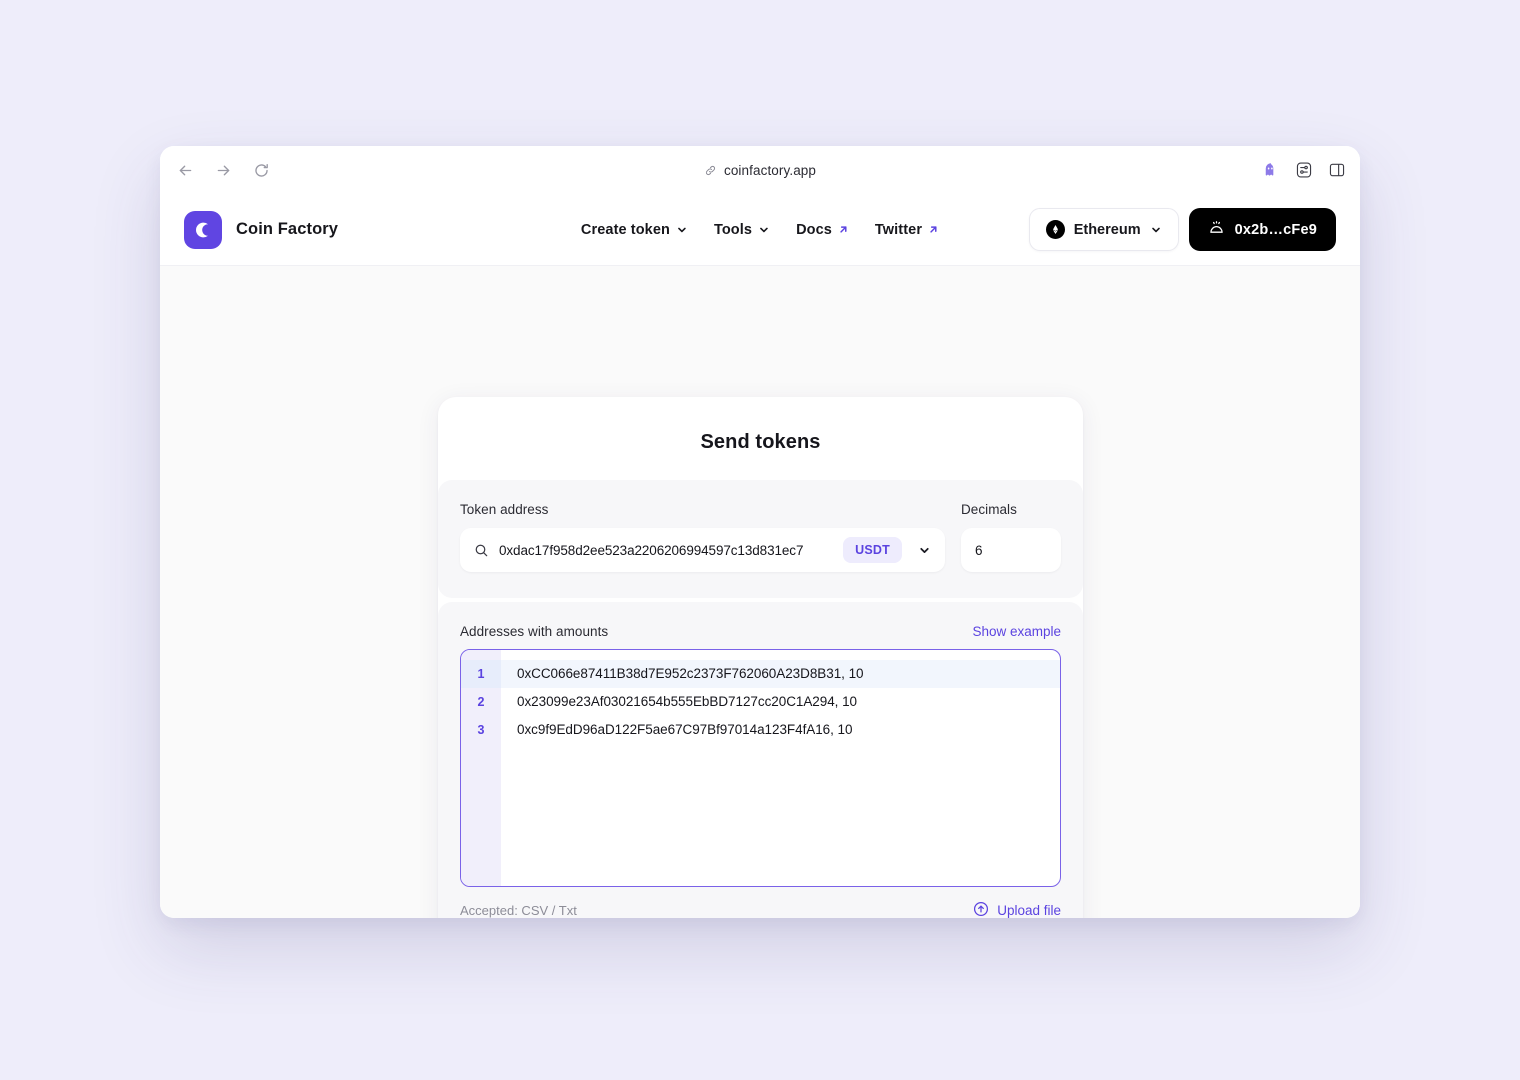 The height and width of the screenshot is (1080, 1520). Describe the element at coordinates (872, 550) in the screenshot. I see `token-symbol-badge: USDT` at that location.